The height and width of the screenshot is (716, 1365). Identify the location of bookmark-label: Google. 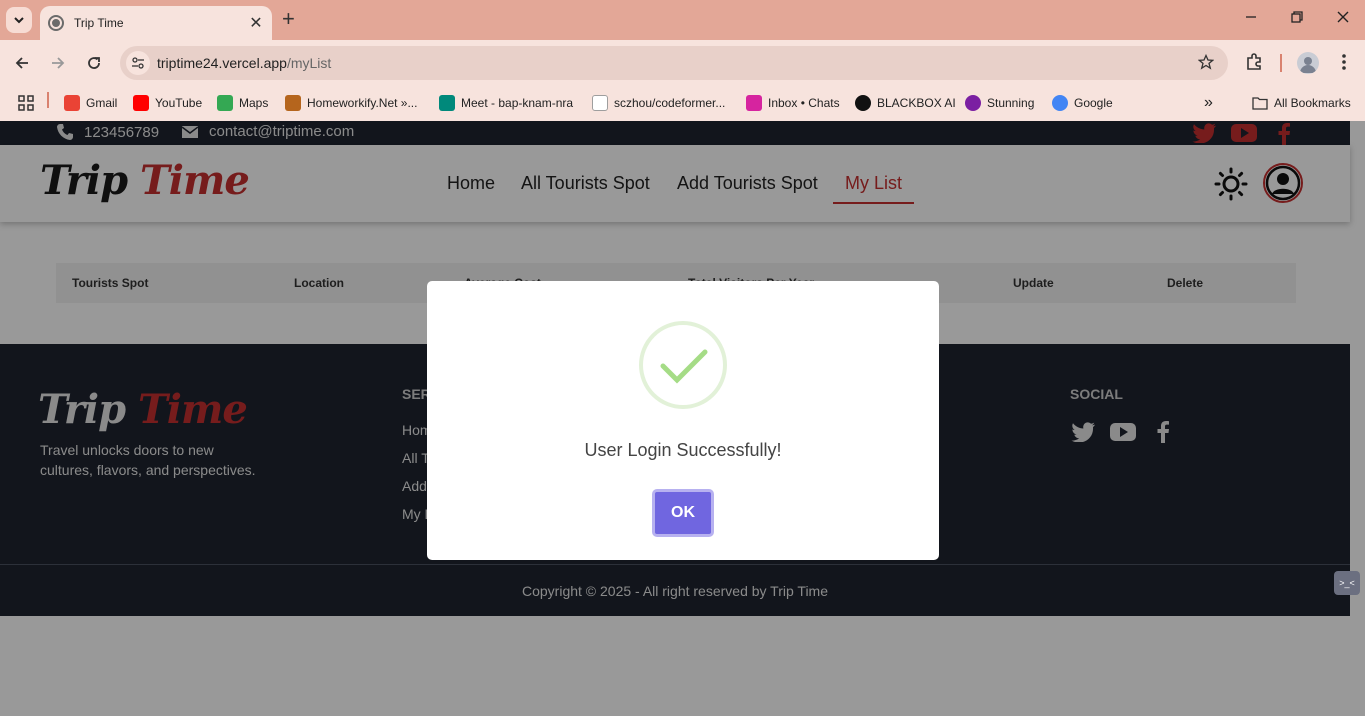
(1093, 103).